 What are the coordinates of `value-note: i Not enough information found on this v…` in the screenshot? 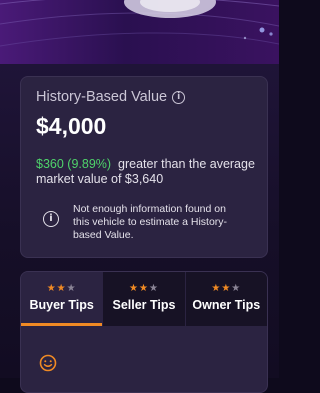 It's located at (148, 222).